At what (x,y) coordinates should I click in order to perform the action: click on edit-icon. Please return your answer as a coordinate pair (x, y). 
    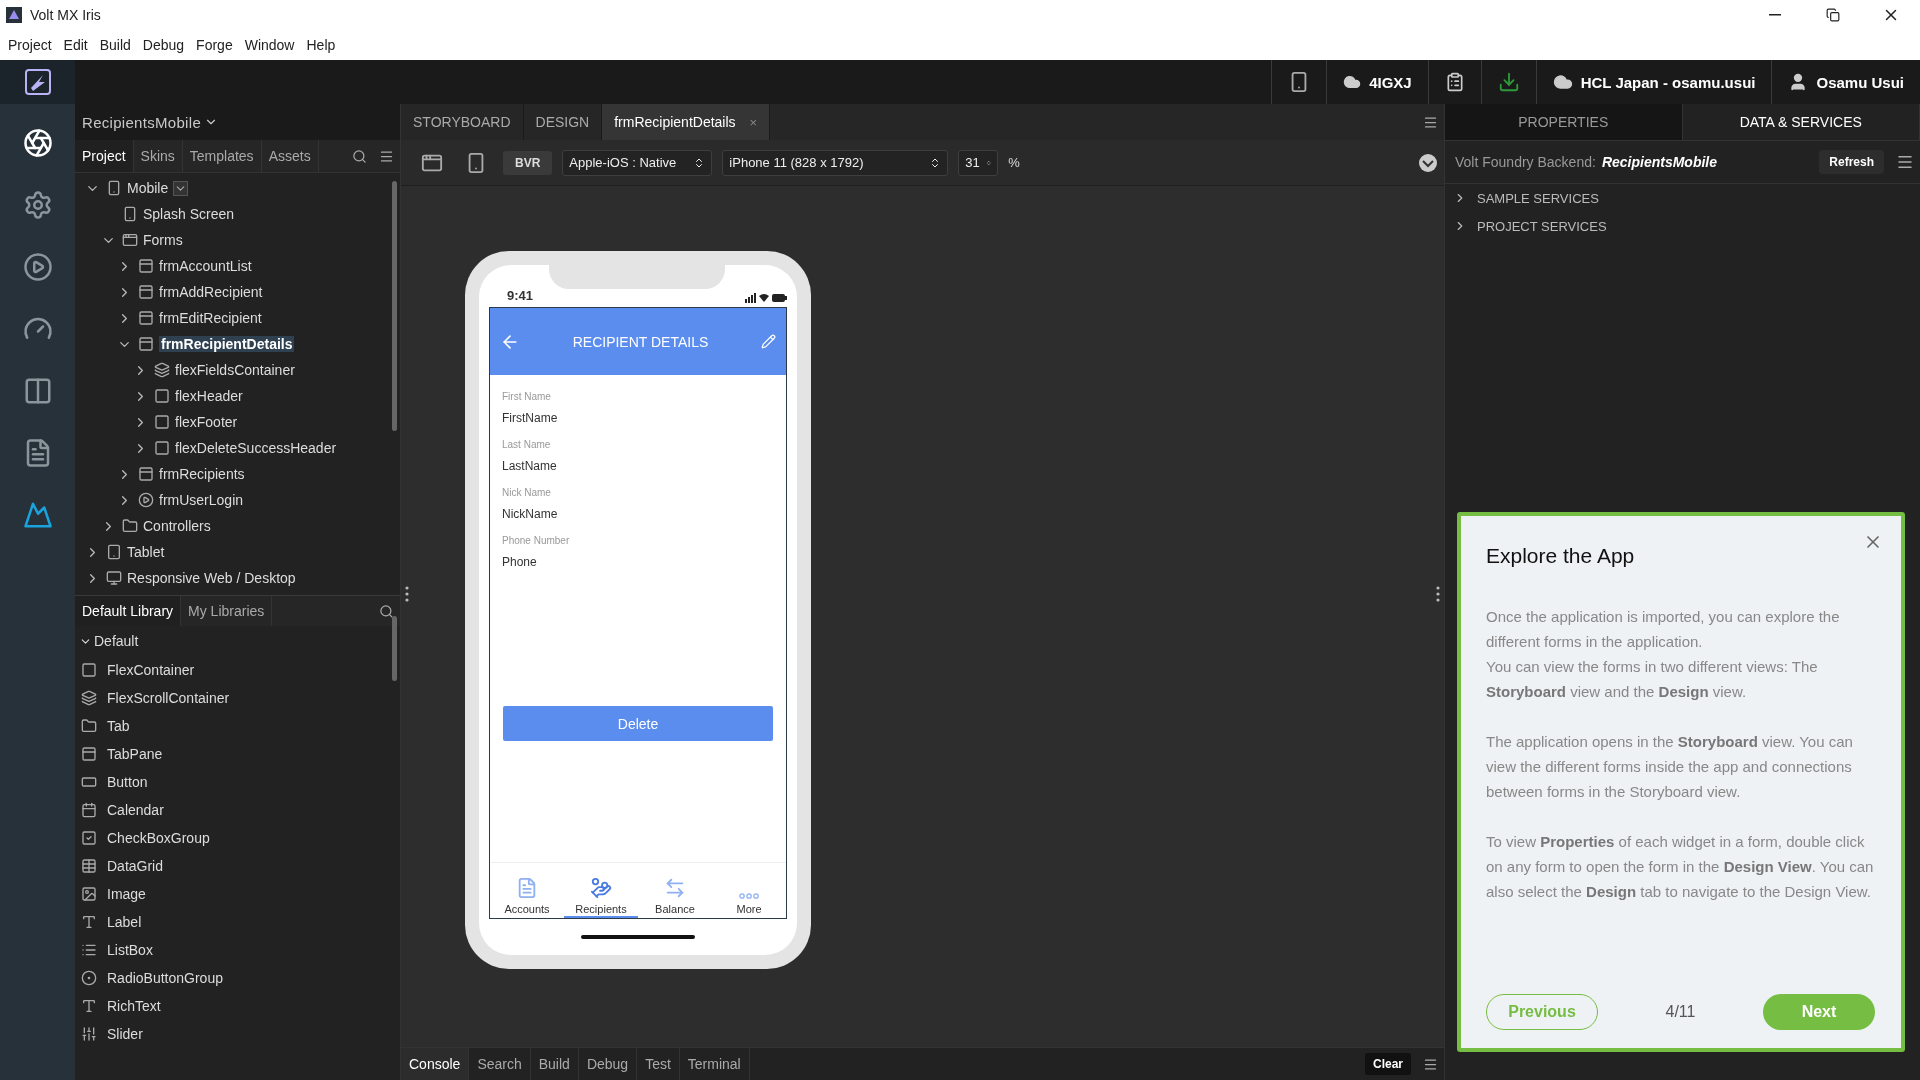
    Looking at the image, I should click on (768, 341).